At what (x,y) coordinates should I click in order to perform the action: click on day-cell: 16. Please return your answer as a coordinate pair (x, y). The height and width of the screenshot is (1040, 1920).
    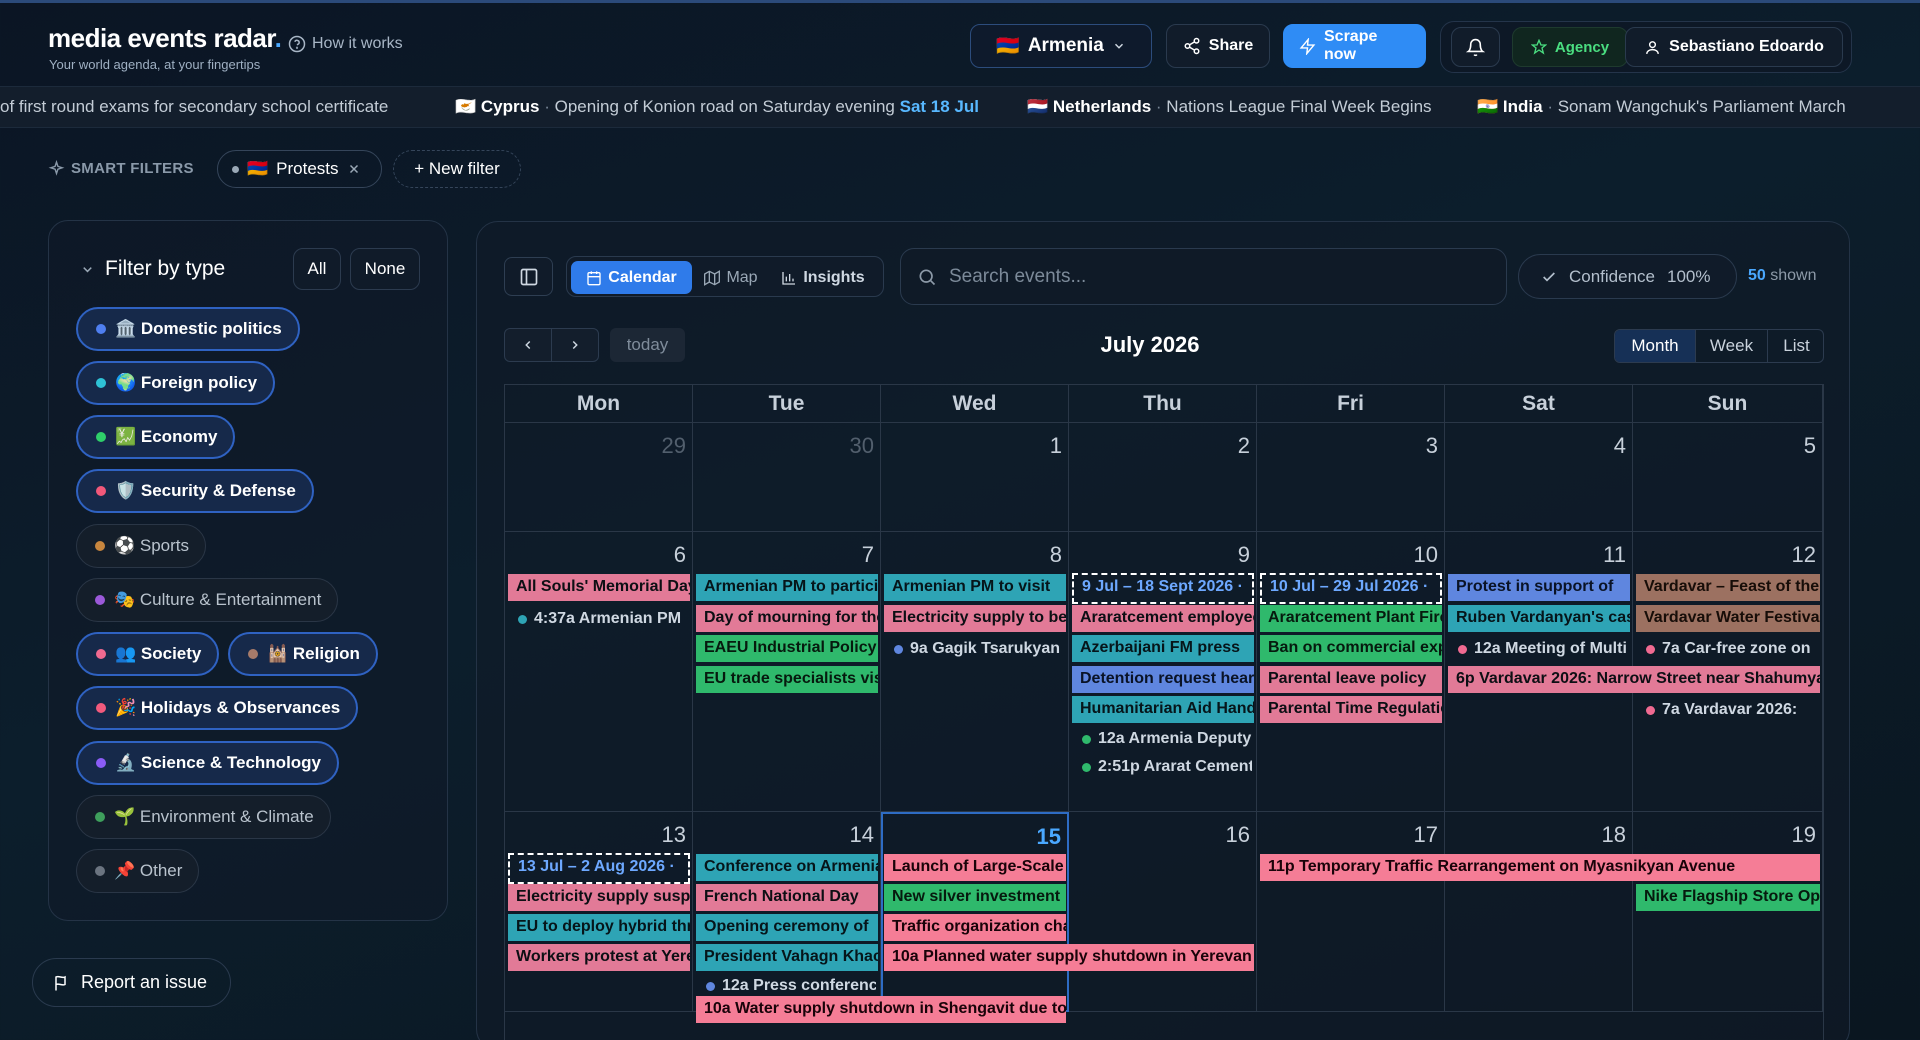
    Looking at the image, I should click on (1163, 912).